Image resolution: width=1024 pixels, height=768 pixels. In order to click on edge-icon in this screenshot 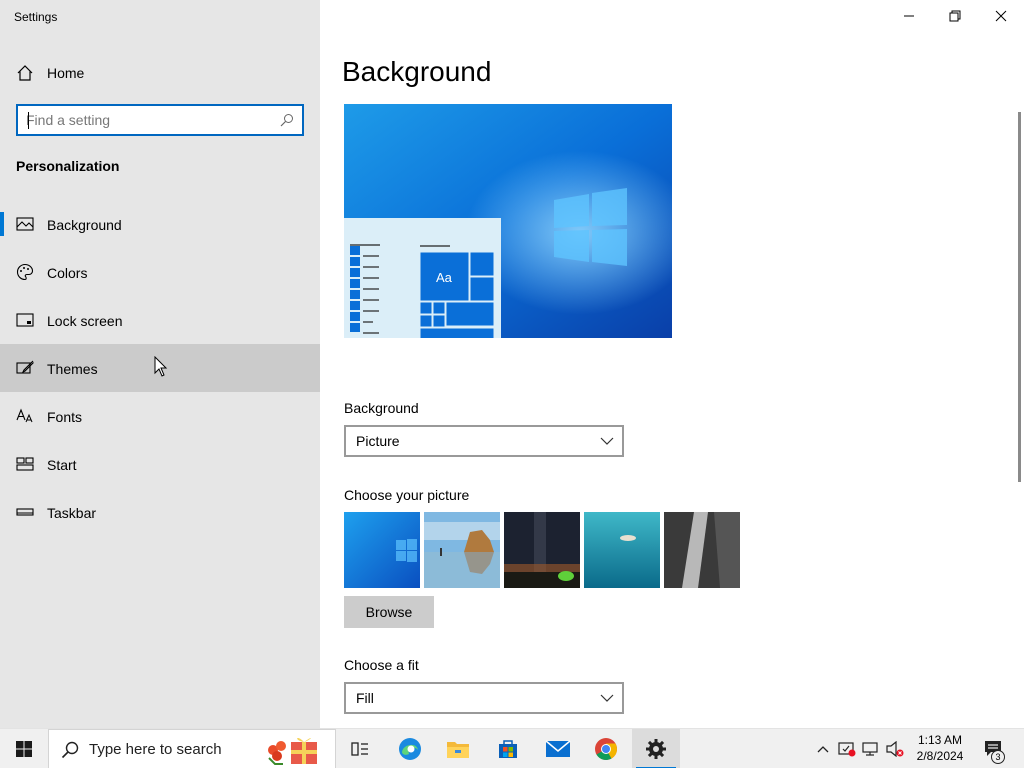, I will do `click(410, 749)`.